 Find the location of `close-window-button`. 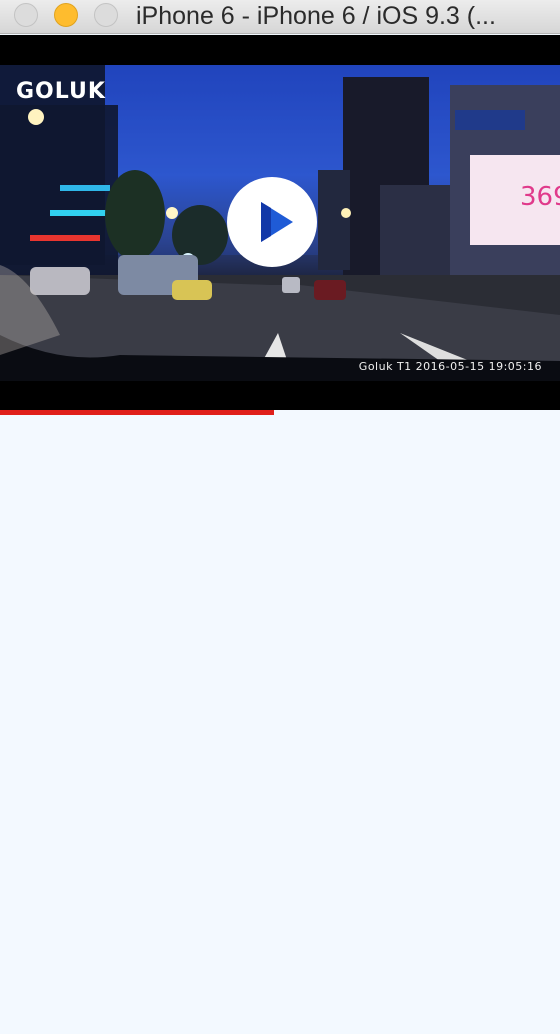

close-window-button is located at coordinates (26, 15).